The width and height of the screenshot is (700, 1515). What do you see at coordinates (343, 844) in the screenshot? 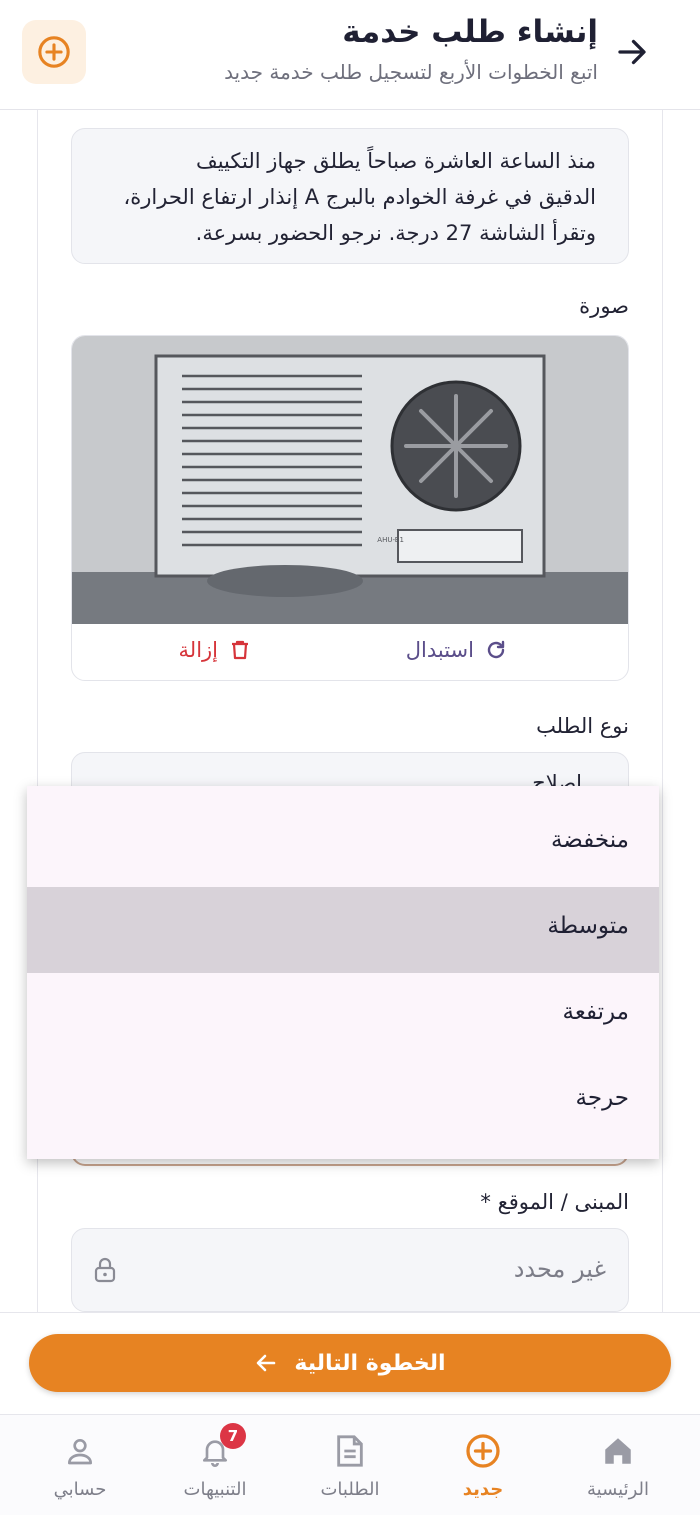
I see `option-low: منخفضة` at bounding box center [343, 844].